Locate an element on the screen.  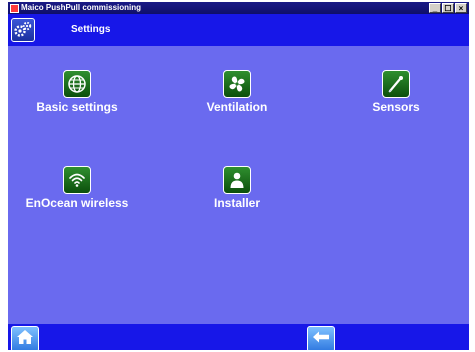
installer-label: Installer is located at coordinates (237, 203).